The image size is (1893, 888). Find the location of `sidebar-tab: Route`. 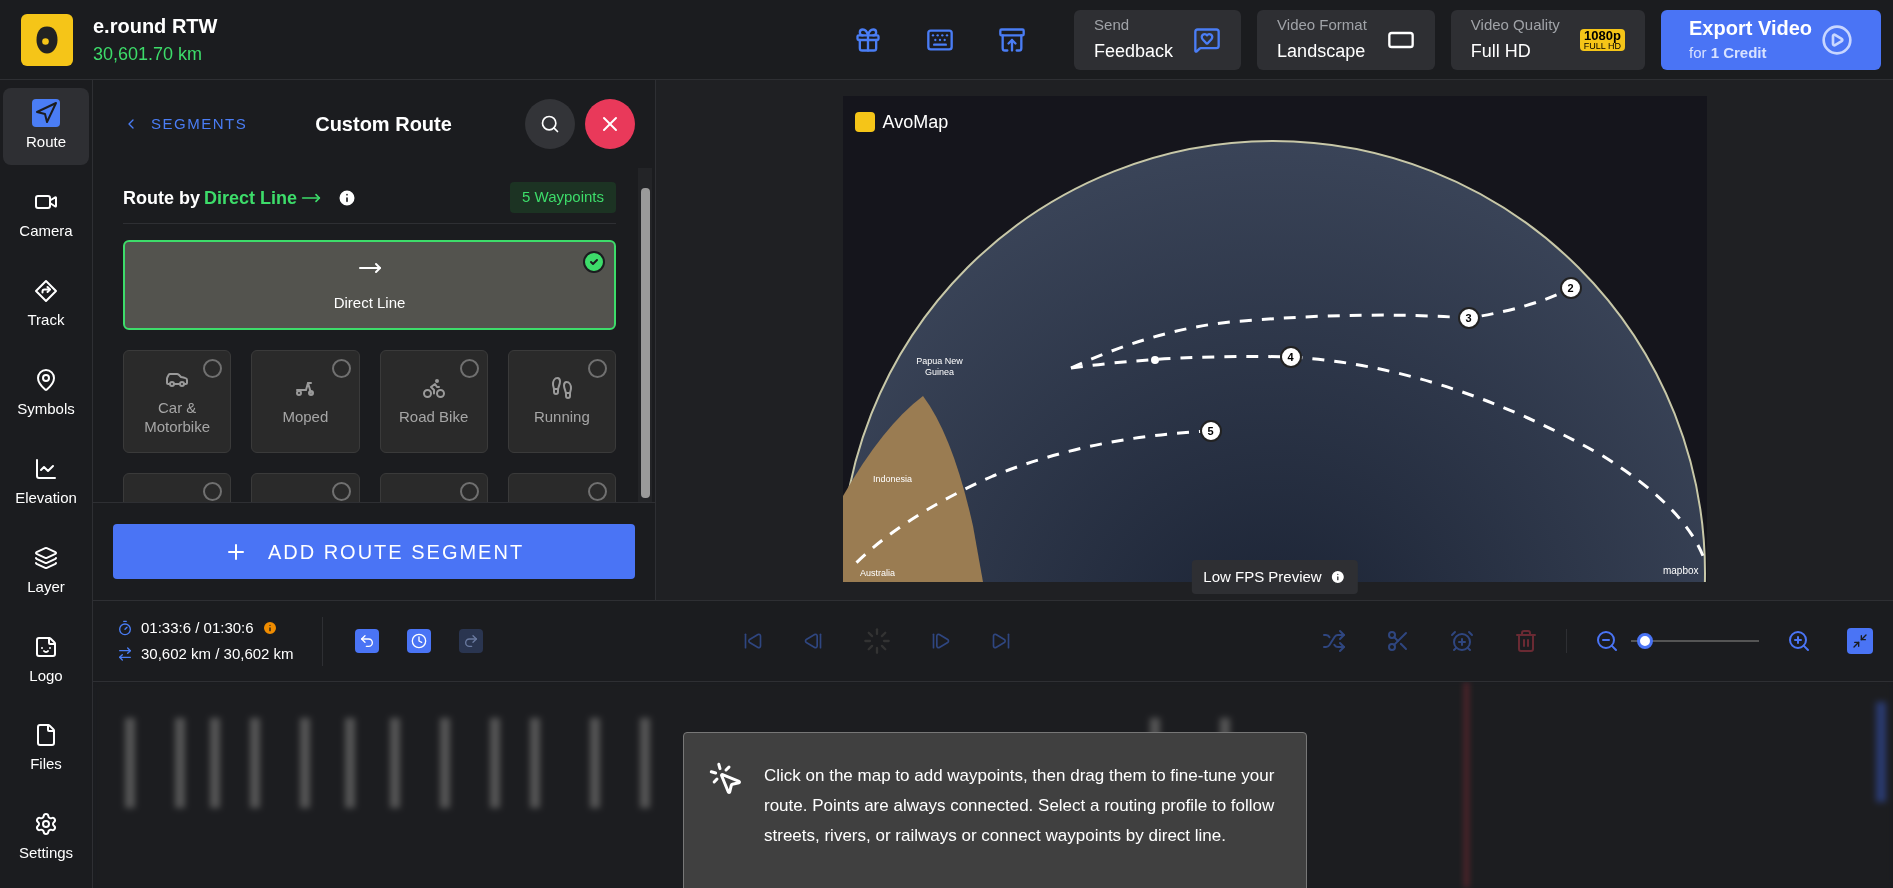

sidebar-tab: Route is located at coordinates (46, 126).